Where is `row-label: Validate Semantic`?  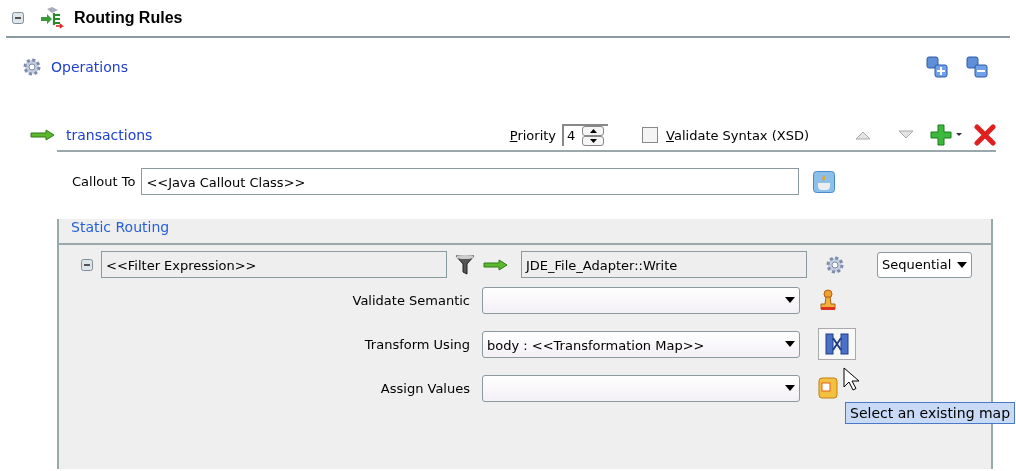 row-label: Validate Semantic is located at coordinates (410, 300).